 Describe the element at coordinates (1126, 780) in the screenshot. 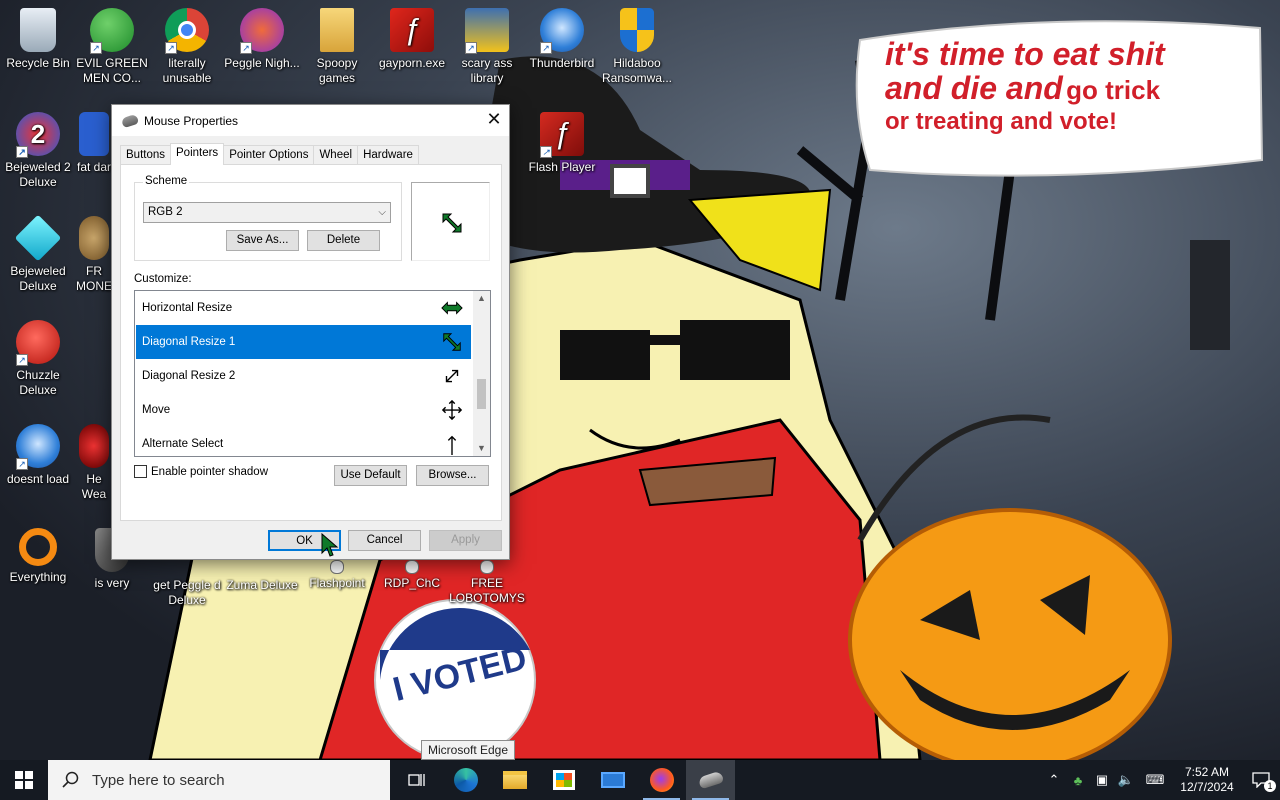

I see `volume-icon: 🔈` at that location.